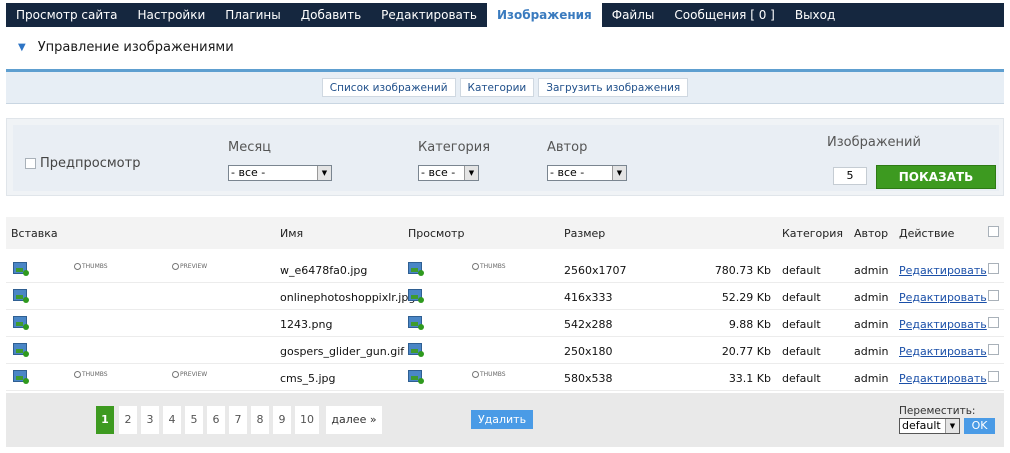 The width and height of the screenshot is (1010, 453). Describe the element at coordinates (815, 15) in the screenshot. I see `nav-item-logout: Выход` at that location.